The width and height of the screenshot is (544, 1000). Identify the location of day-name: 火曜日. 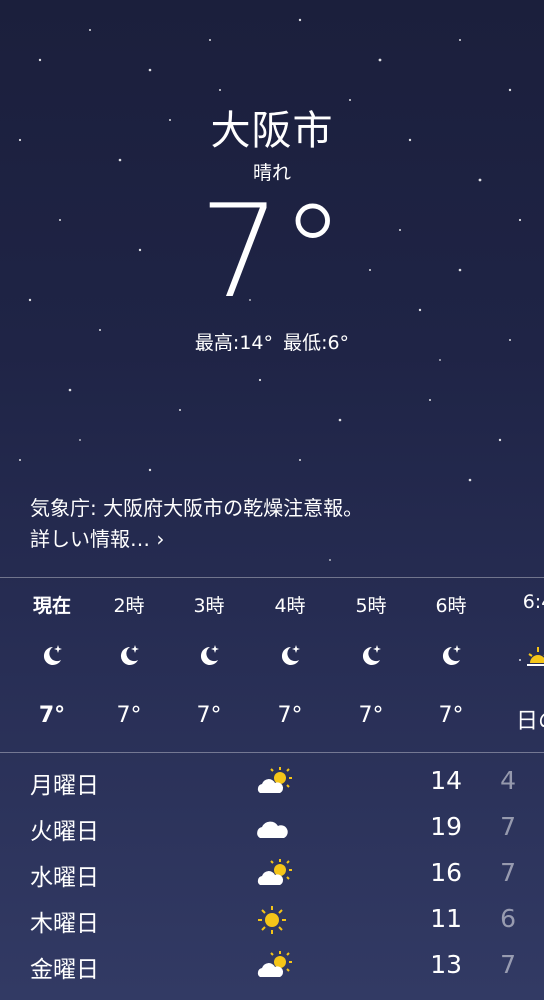
(64, 832).